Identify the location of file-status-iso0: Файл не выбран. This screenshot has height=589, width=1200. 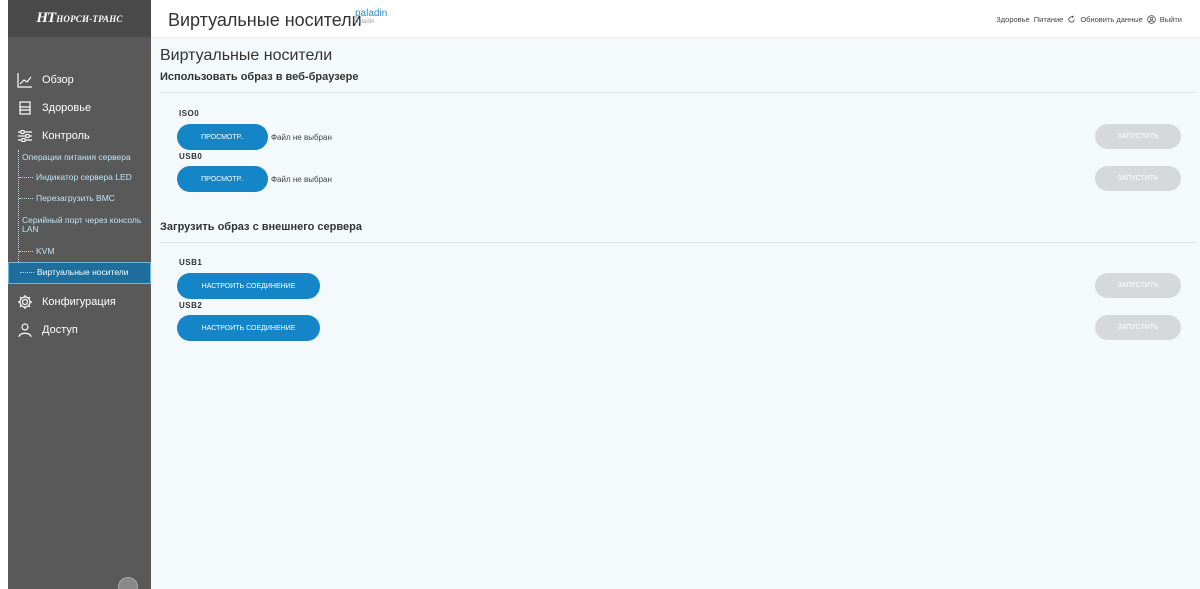
(301, 137).